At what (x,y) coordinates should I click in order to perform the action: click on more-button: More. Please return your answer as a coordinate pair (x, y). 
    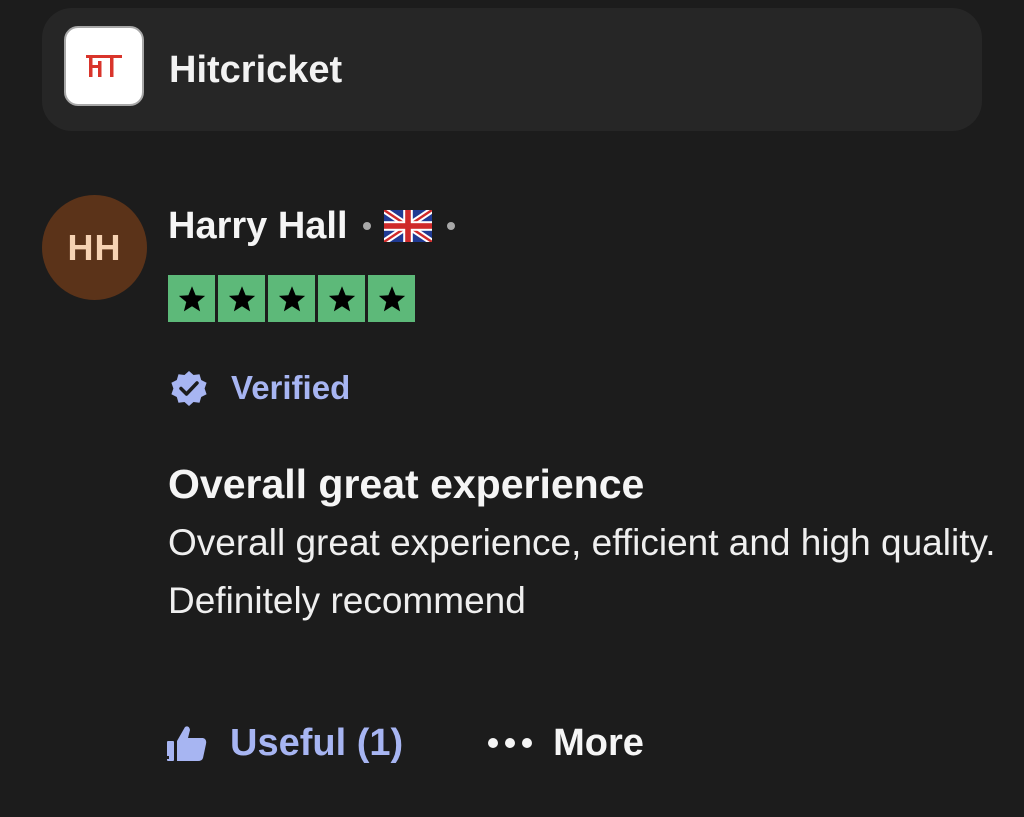
    Looking at the image, I should click on (565, 743).